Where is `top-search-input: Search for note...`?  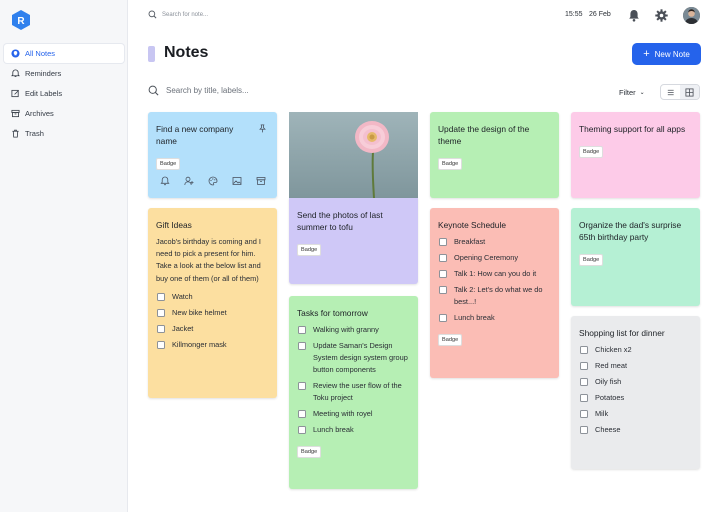
top-search-input: Search for note... is located at coordinates (185, 15).